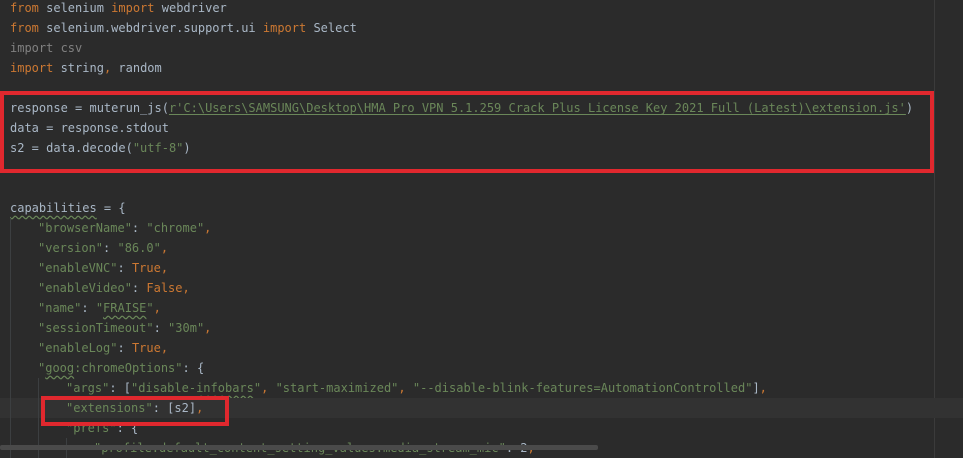  I want to click on code-token: import csv, so click(46, 48).